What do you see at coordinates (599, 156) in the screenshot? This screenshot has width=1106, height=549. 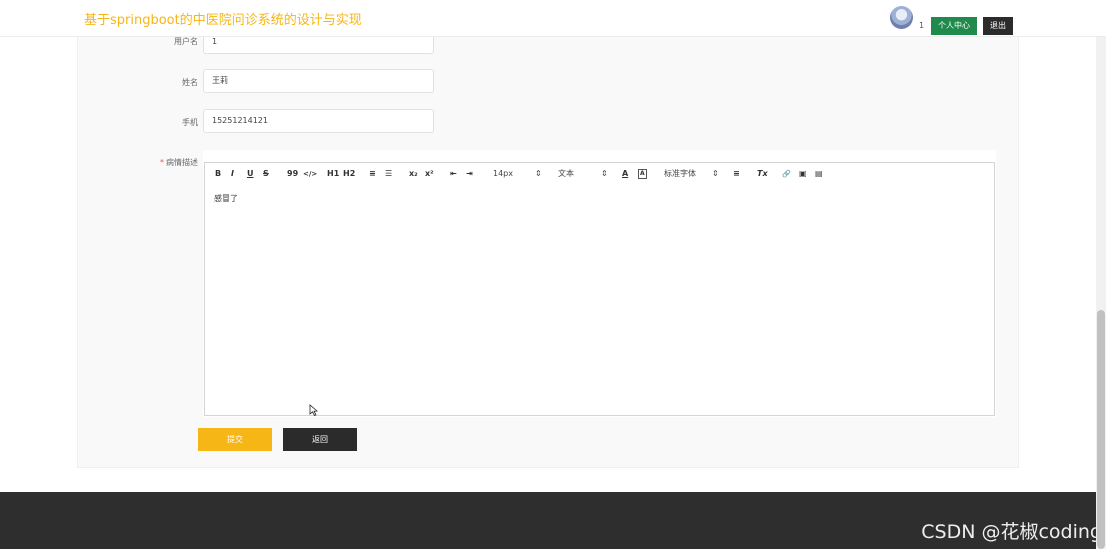 I see `editor-top-space` at bounding box center [599, 156].